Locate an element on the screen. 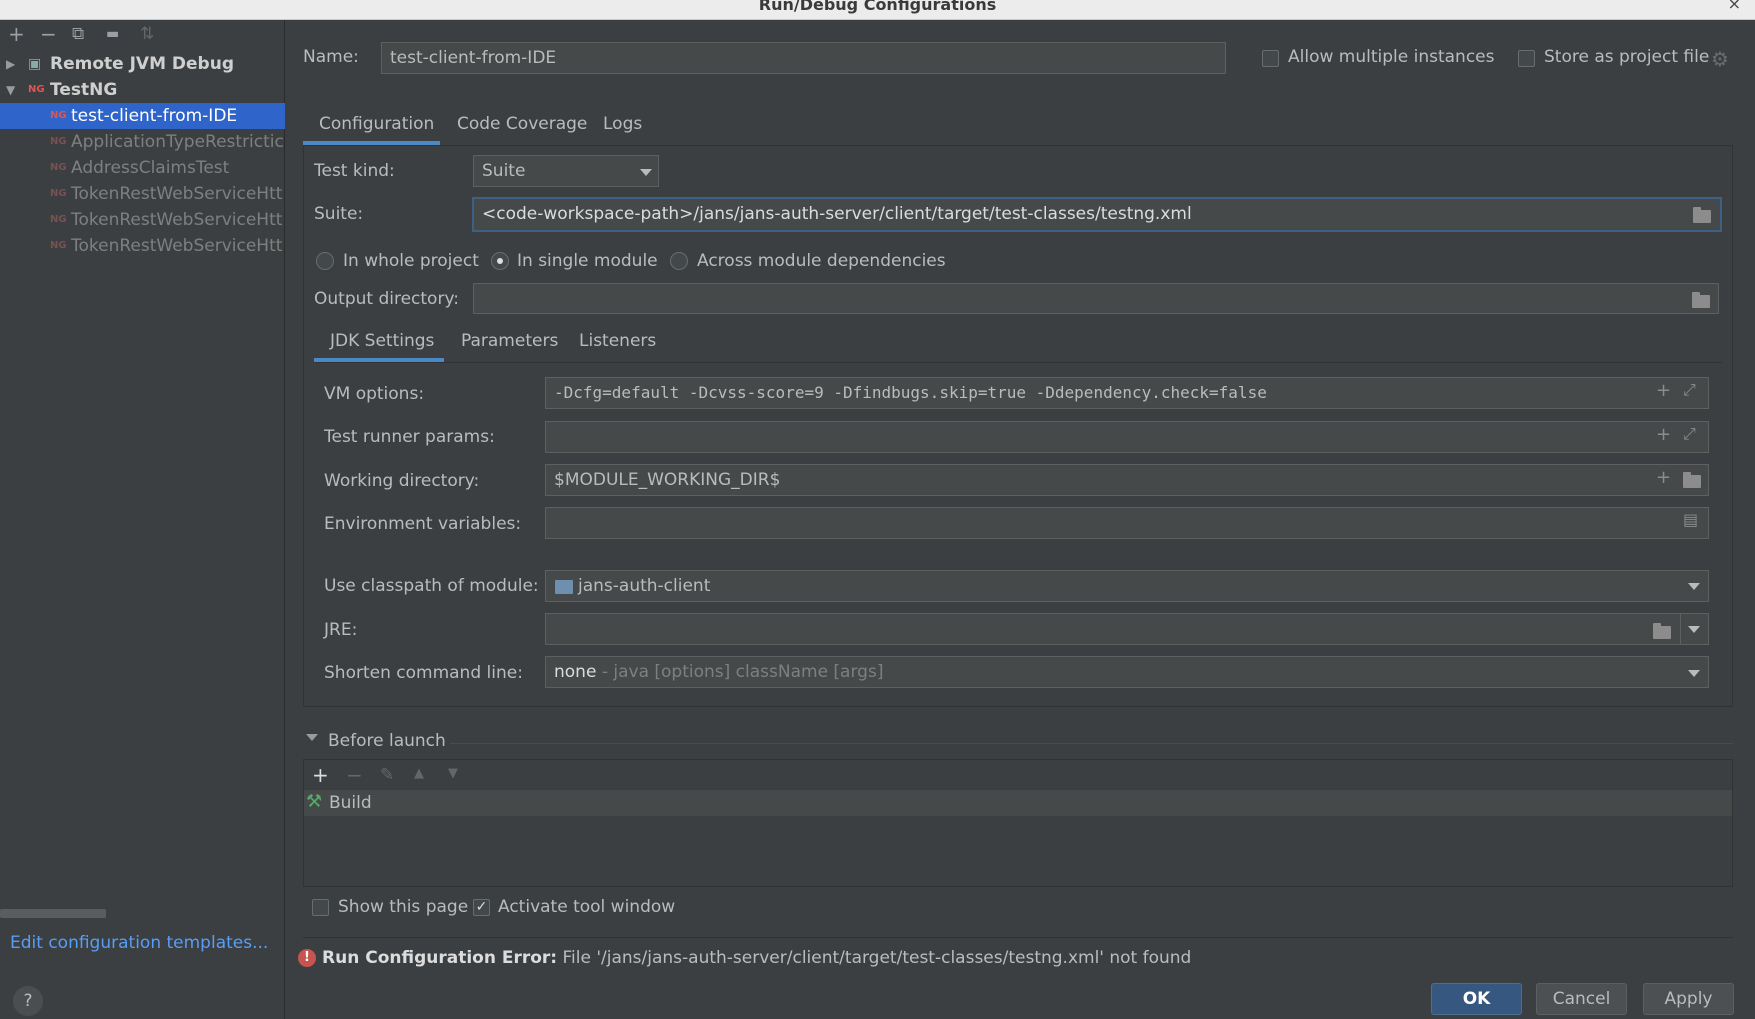 This screenshot has height=1019, width=1755. tree-group-remote-jvm: ▶ ▣ Remote JVM Debug is located at coordinates (142, 64).